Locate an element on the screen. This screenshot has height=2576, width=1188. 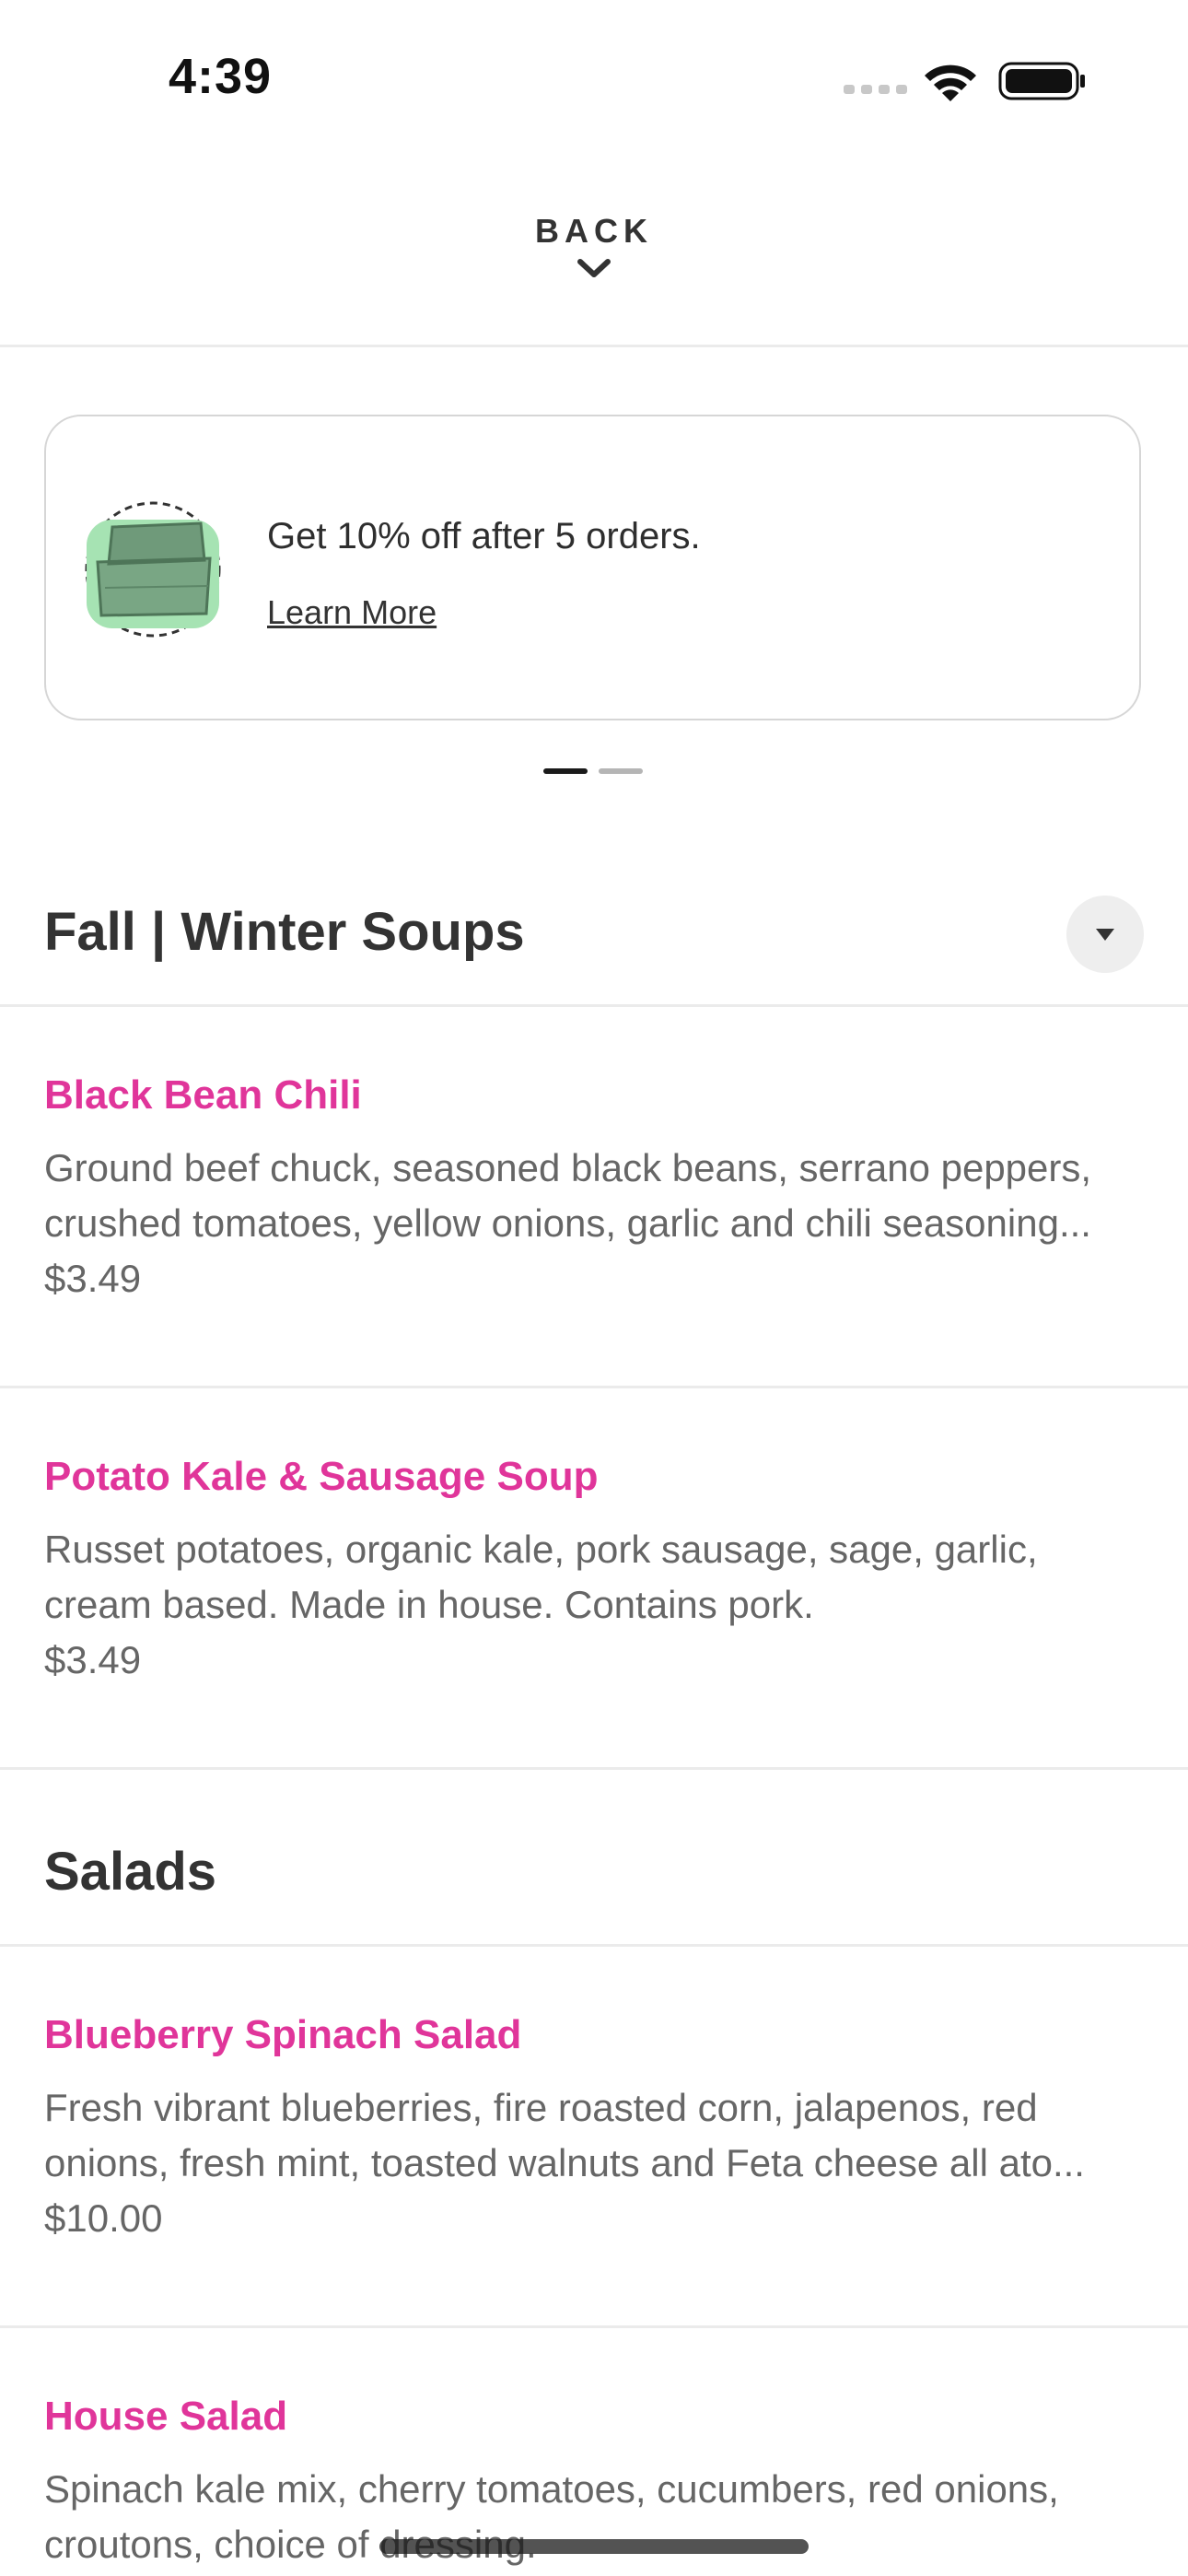
promo-card: Get 10% off after 5 orders. Learn More is located at coordinates (592, 567).